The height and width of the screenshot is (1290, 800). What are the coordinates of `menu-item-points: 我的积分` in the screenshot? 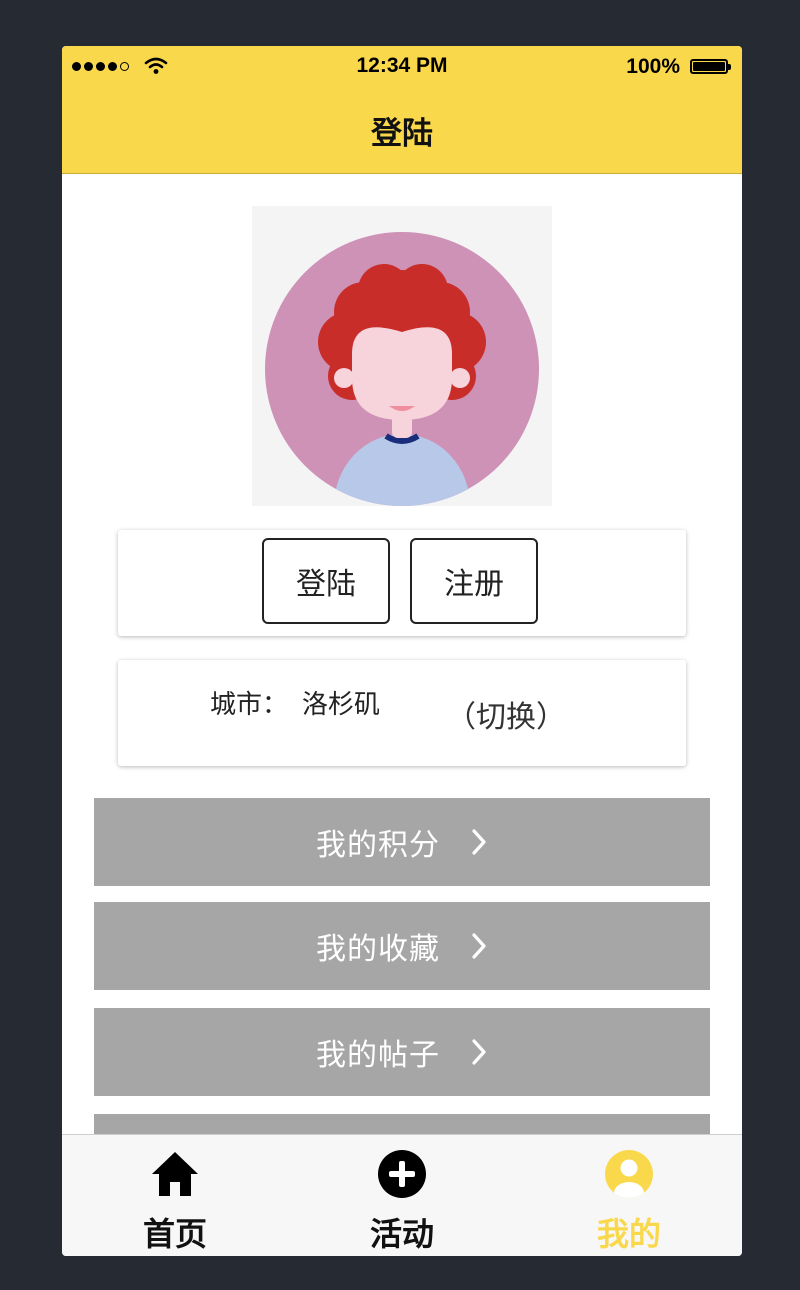 It's located at (402, 842).